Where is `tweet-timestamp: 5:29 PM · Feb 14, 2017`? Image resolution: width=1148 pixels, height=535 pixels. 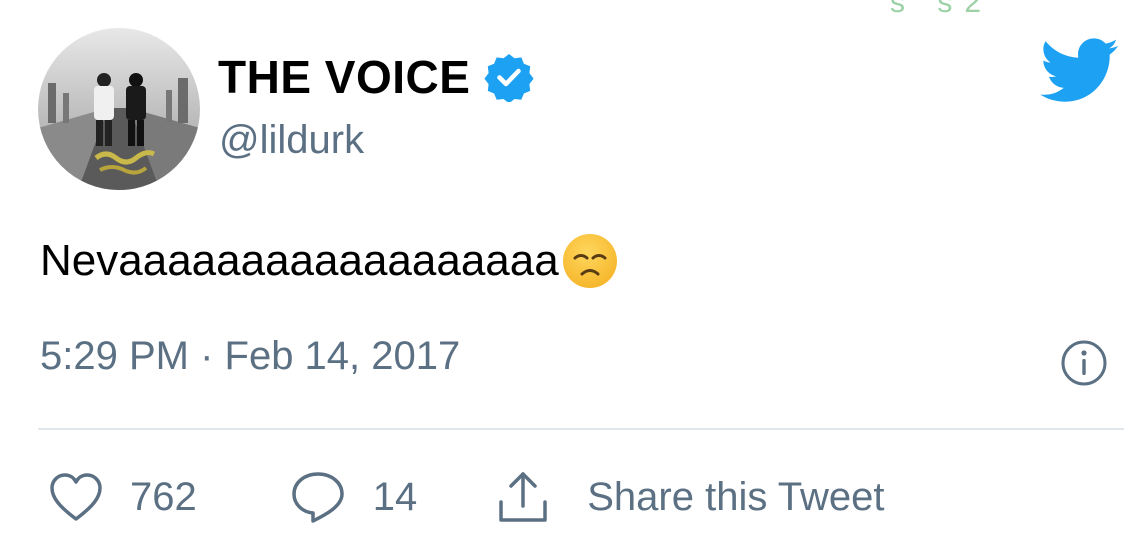 tweet-timestamp: 5:29 PM · Feb 14, 2017 is located at coordinates (250, 356).